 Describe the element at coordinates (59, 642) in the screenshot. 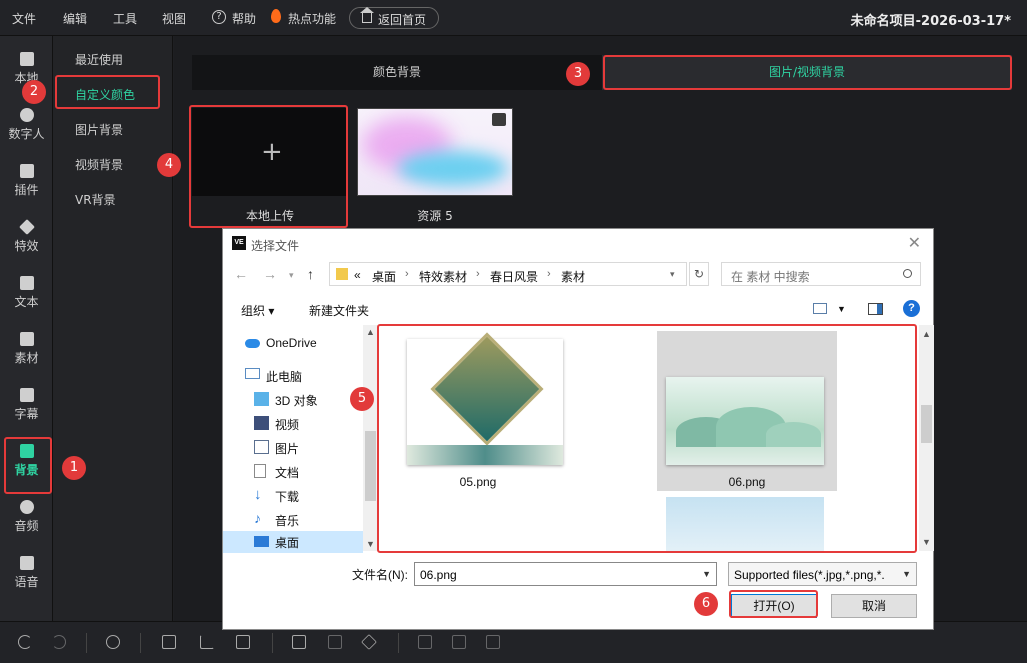

I see `redo-icon` at that location.